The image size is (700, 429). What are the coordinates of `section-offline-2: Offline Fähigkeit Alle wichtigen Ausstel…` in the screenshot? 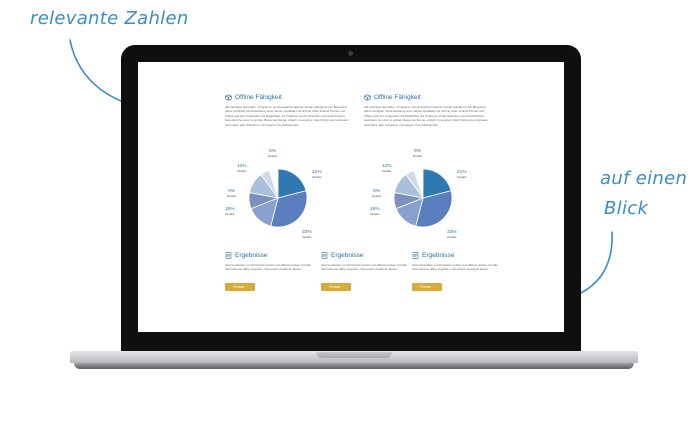 It's located at (426, 110).